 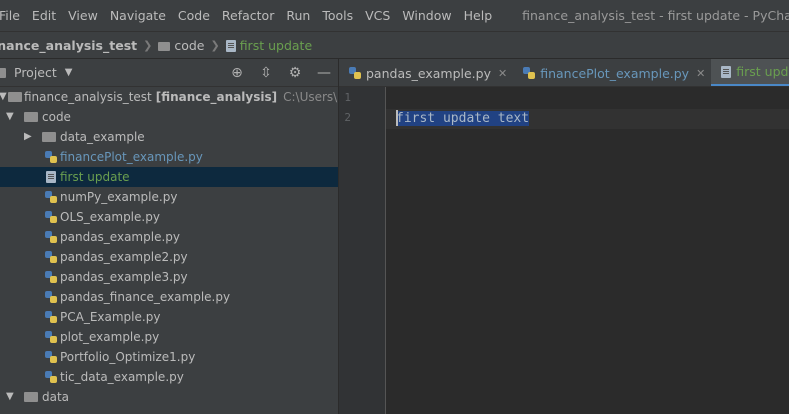 What do you see at coordinates (138, 15) in the screenshot?
I see `menu-navigate: Navigate` at bounding box center [138, 15].